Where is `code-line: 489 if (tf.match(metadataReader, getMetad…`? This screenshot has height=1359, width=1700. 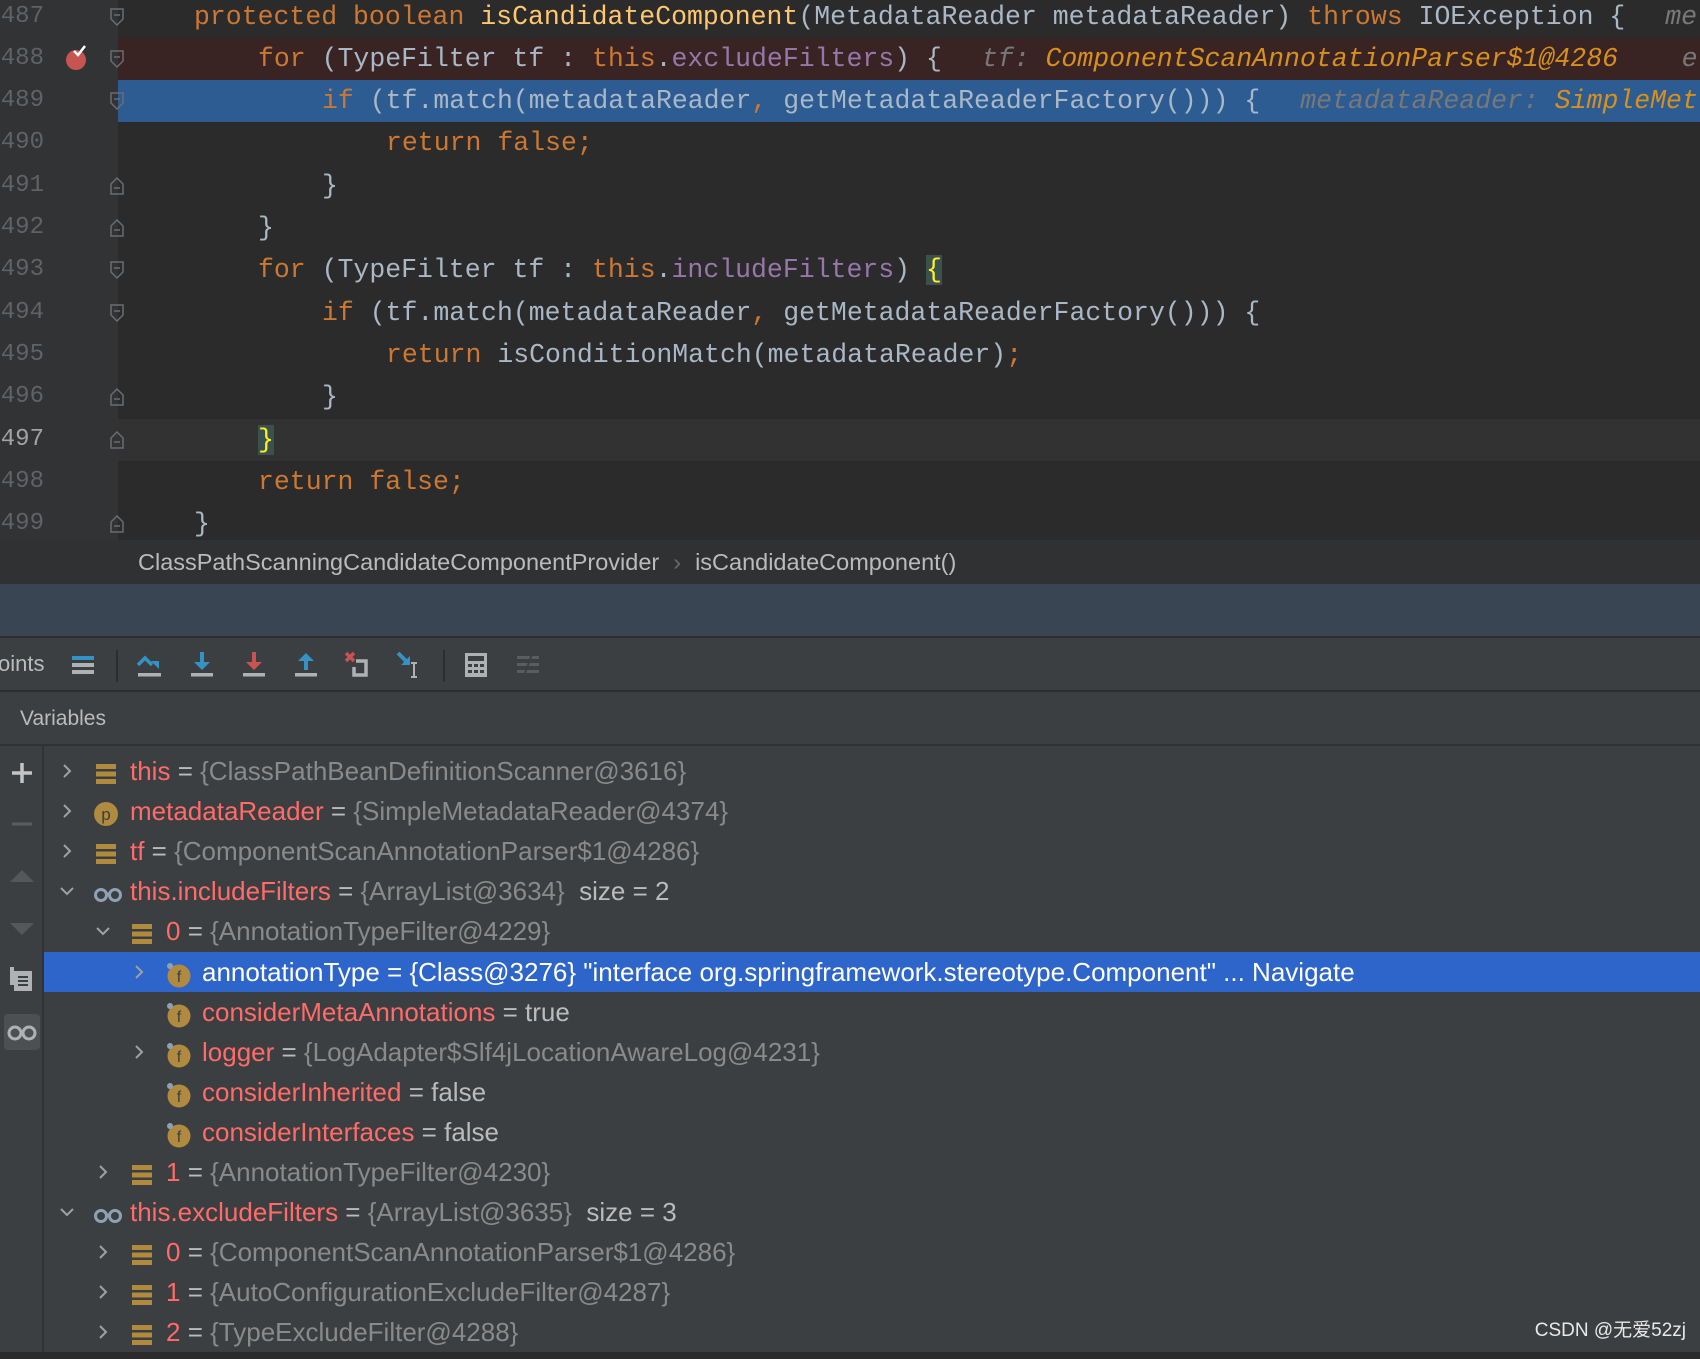
code-line: 489 if (tf.match(metadataReader, getMetad… is located at coordinates (850, 101).